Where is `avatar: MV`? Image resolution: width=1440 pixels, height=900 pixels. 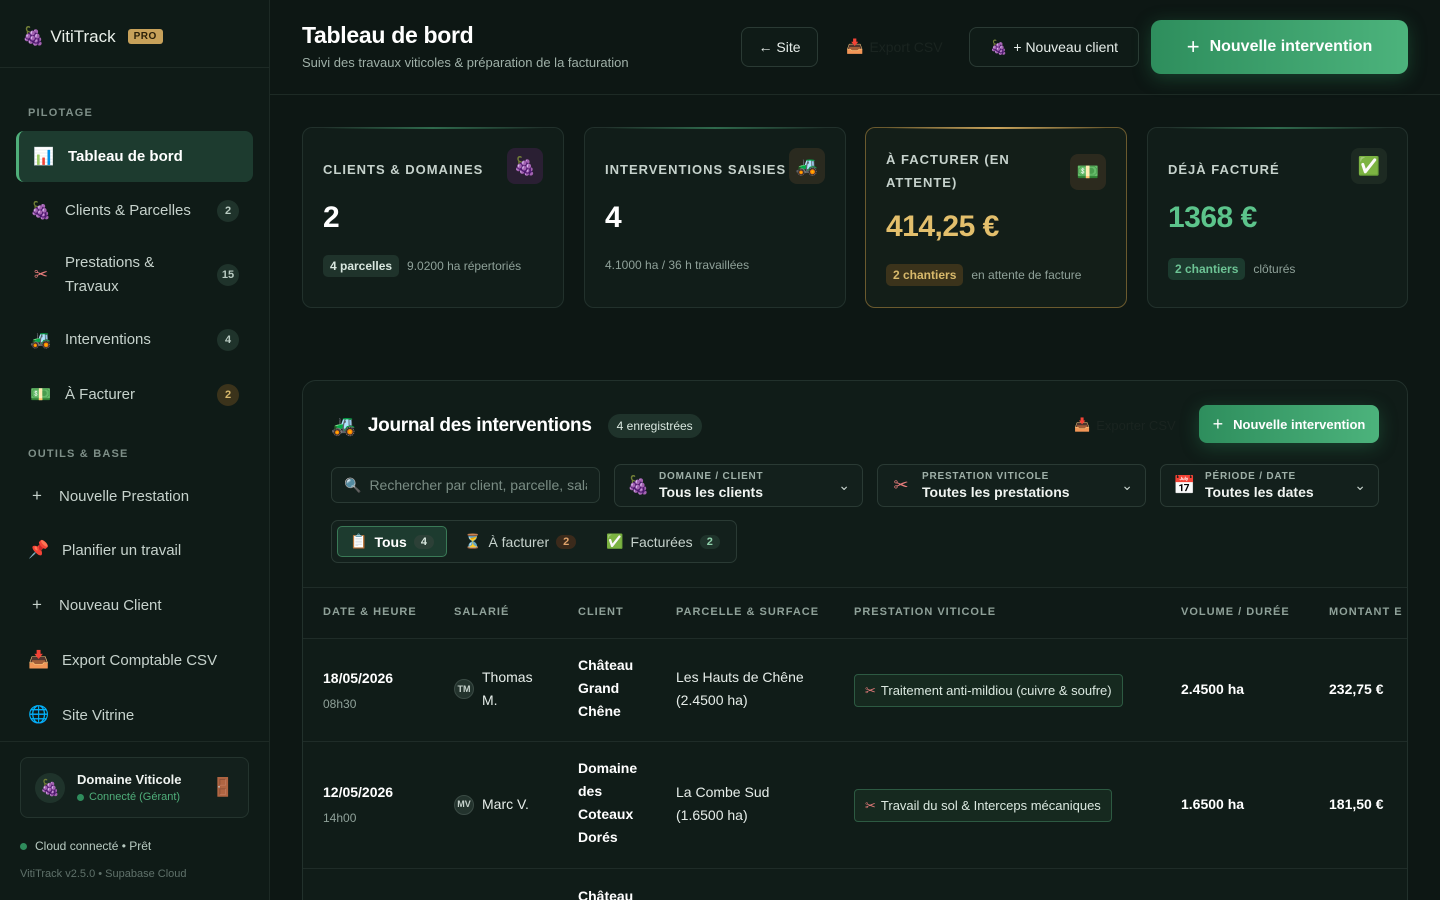 avatar: MV is located at coordinates (464, 804).